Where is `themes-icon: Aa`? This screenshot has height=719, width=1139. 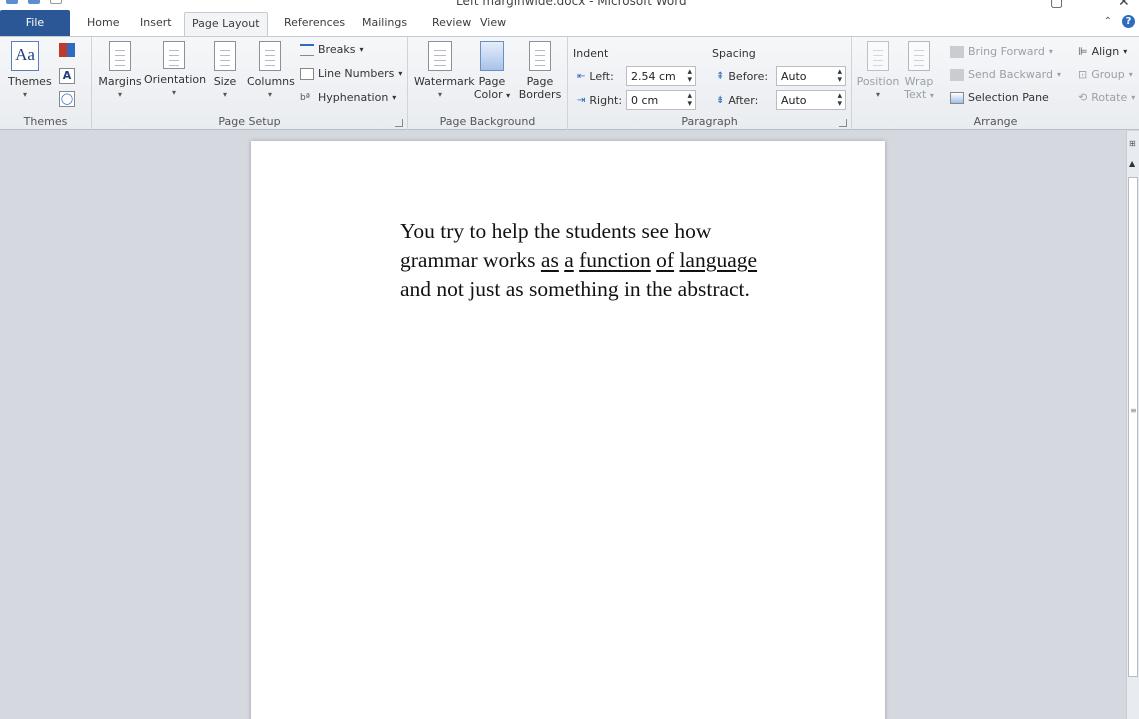 themes-icon: Aa is located at coordinates (25, 56).